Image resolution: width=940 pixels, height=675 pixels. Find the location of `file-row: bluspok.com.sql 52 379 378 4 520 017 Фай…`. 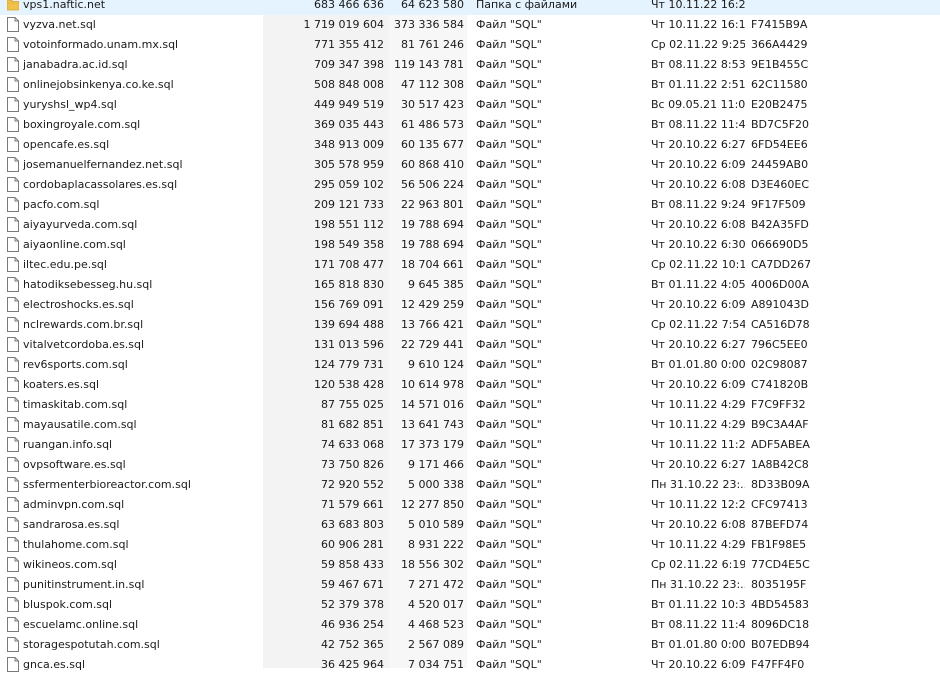

file-row: bluspok.com.sql 52 379 378 4 520 017 Фай… is located at coordinates (470, 605).